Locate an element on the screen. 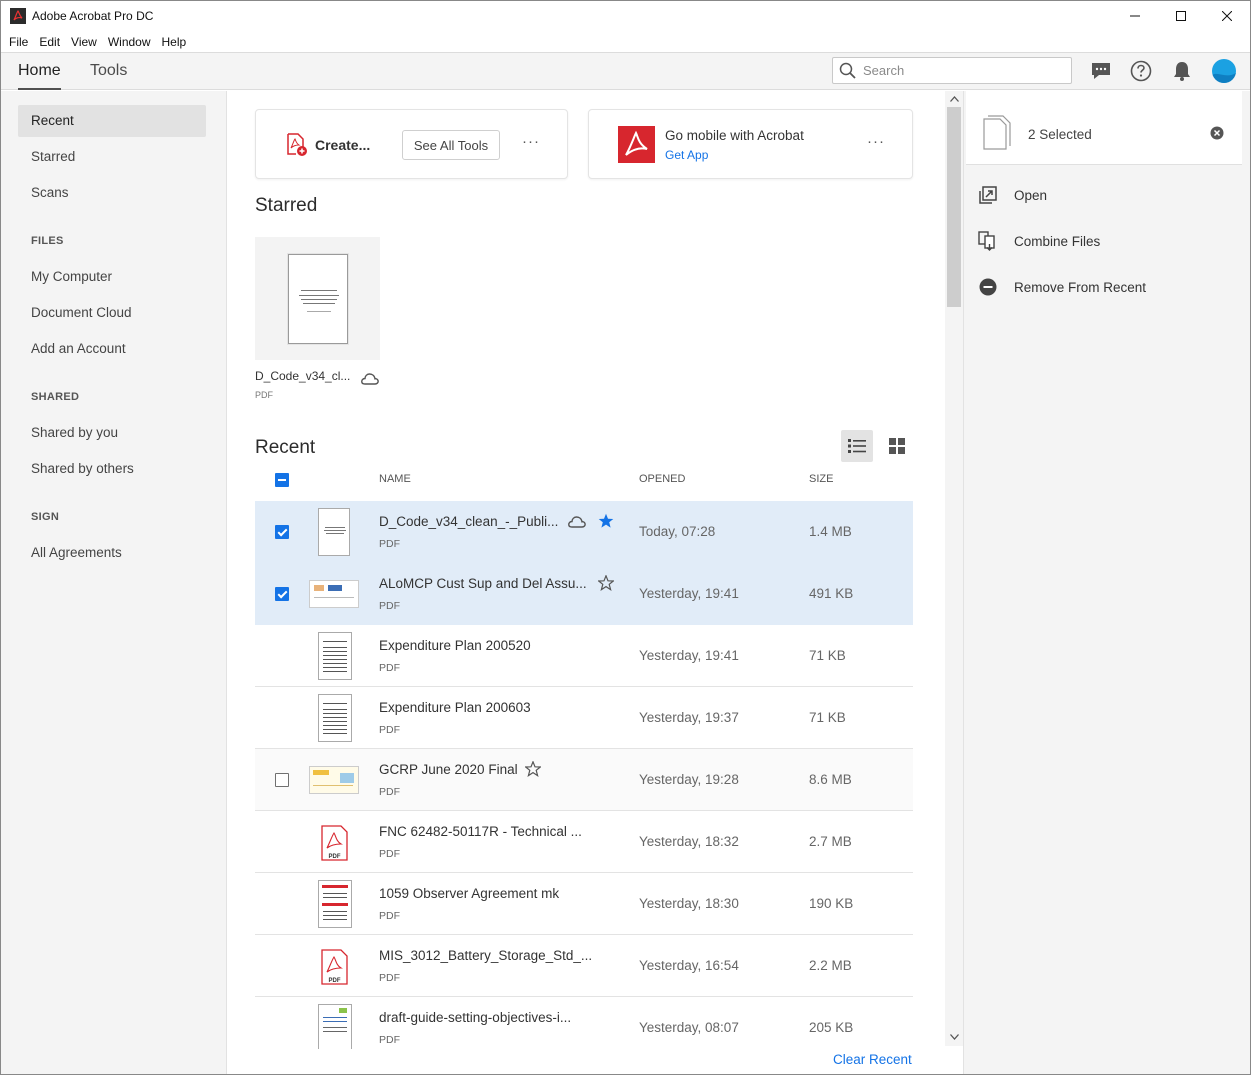  sidebar-item-starred: Starred is located at coordinates (112, 157).